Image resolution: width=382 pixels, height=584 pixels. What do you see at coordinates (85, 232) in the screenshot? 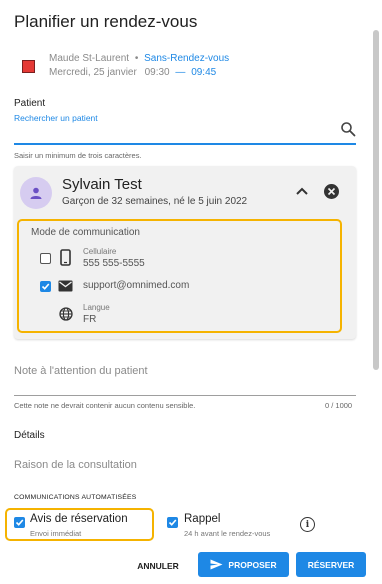
I see `communication-title: Mode de communication` at bounding box center [85, 232].